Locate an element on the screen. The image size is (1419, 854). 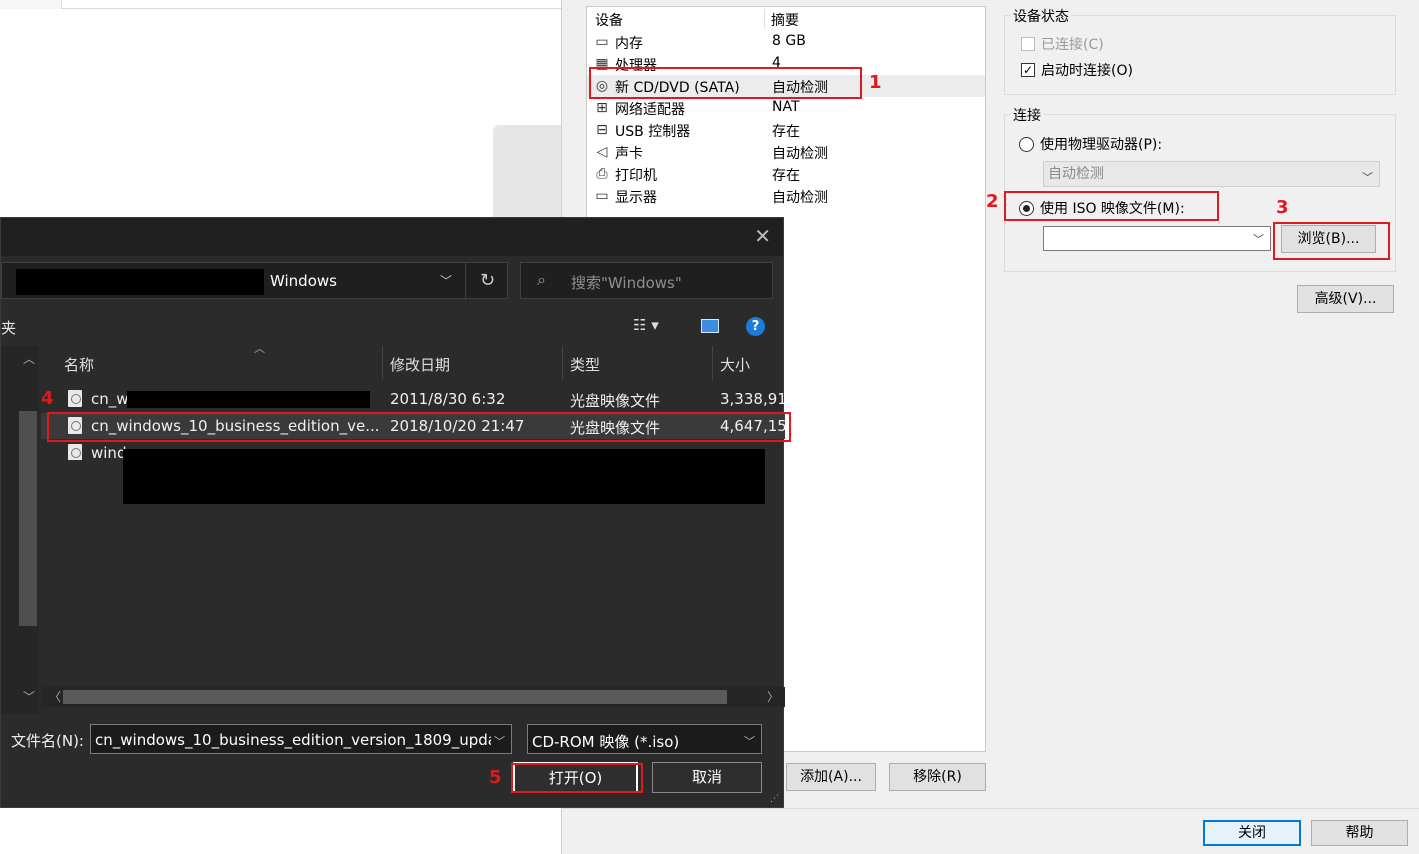
resize-grip-icon: ⋰ is located at coordinates (774, 799).